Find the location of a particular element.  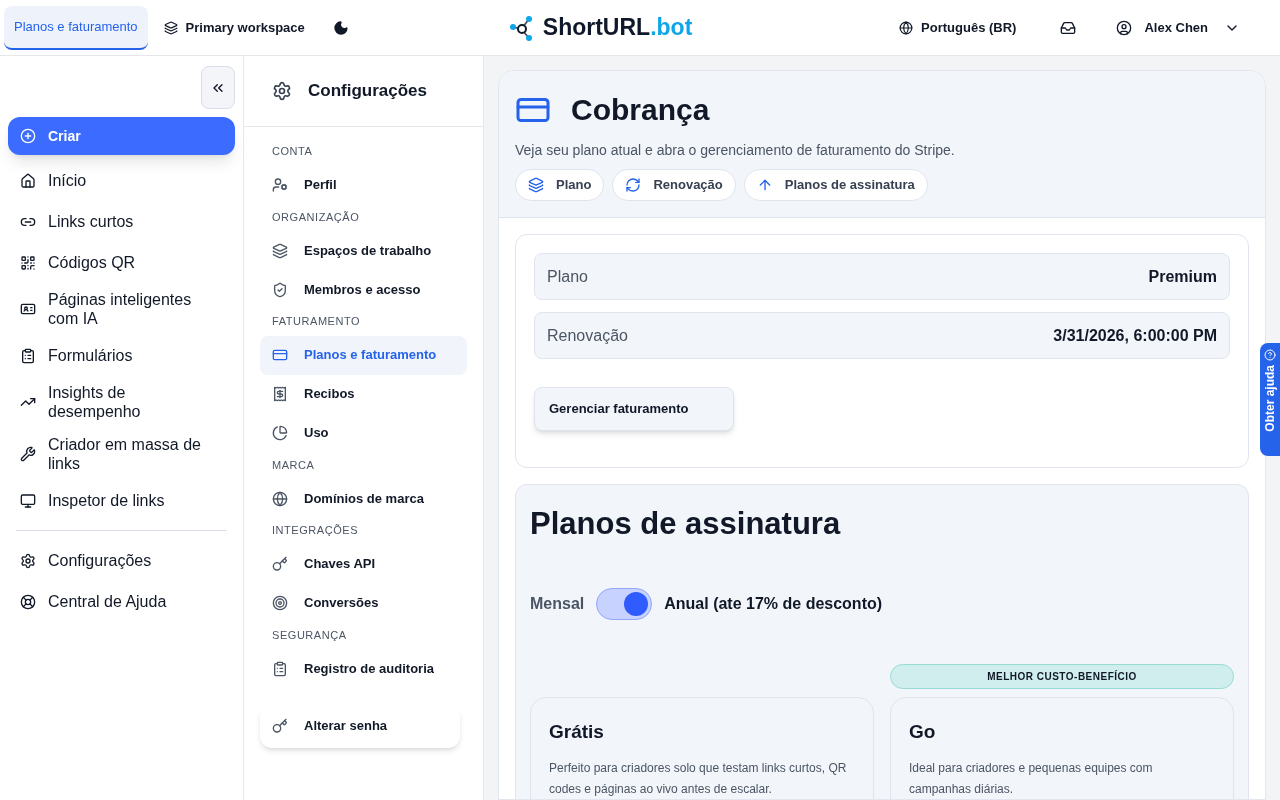

toggle-label: Anual (ate 17% de desconto) is located at coordinates (773, 603).